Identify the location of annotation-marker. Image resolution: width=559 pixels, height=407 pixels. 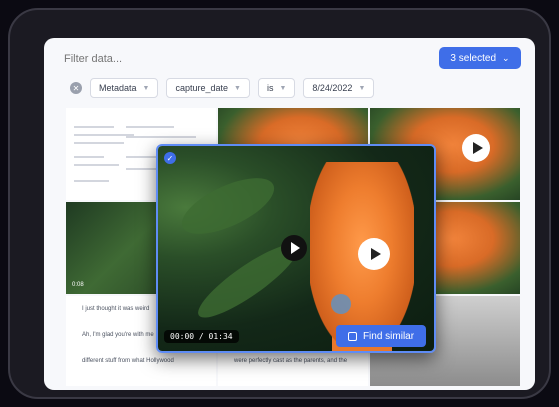
(341, 304).